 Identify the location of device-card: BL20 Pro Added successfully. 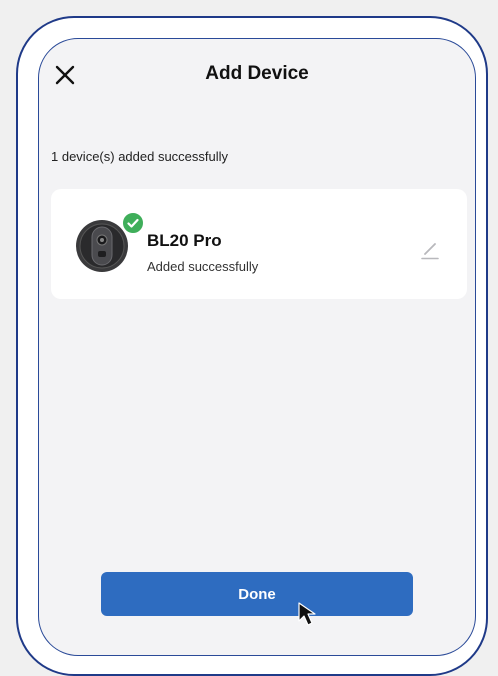
(259, 244).